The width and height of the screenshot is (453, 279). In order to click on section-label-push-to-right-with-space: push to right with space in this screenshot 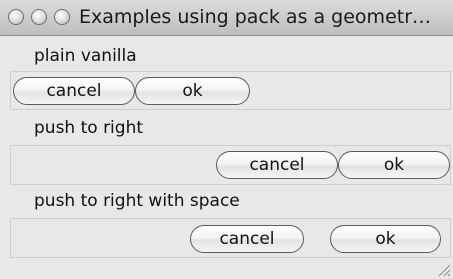, I will do `click(137, 201)`.